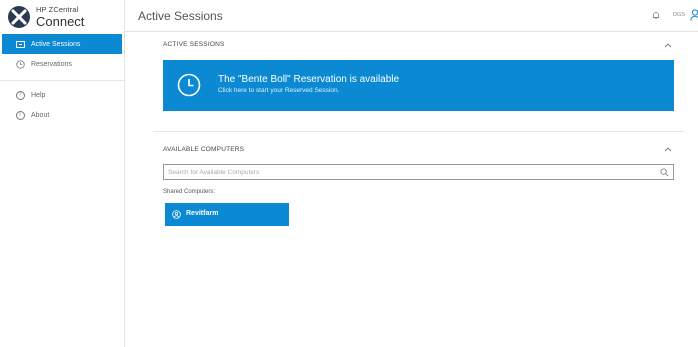 The height and width of the screenshot is (347, 698). I want to click on user-initials: DGS, so click(679, 15).